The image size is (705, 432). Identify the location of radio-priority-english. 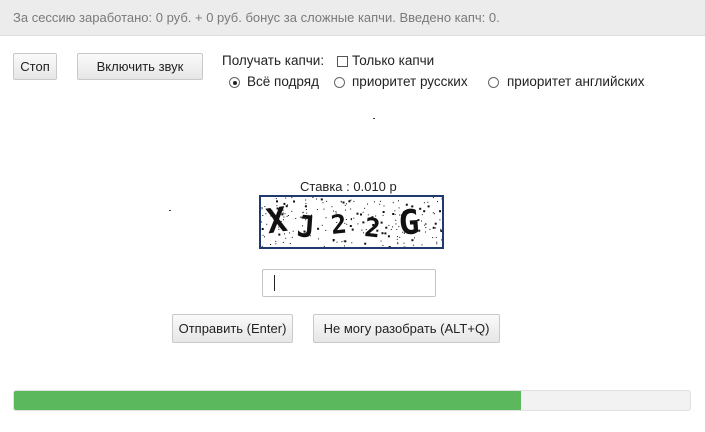
(493, 82).